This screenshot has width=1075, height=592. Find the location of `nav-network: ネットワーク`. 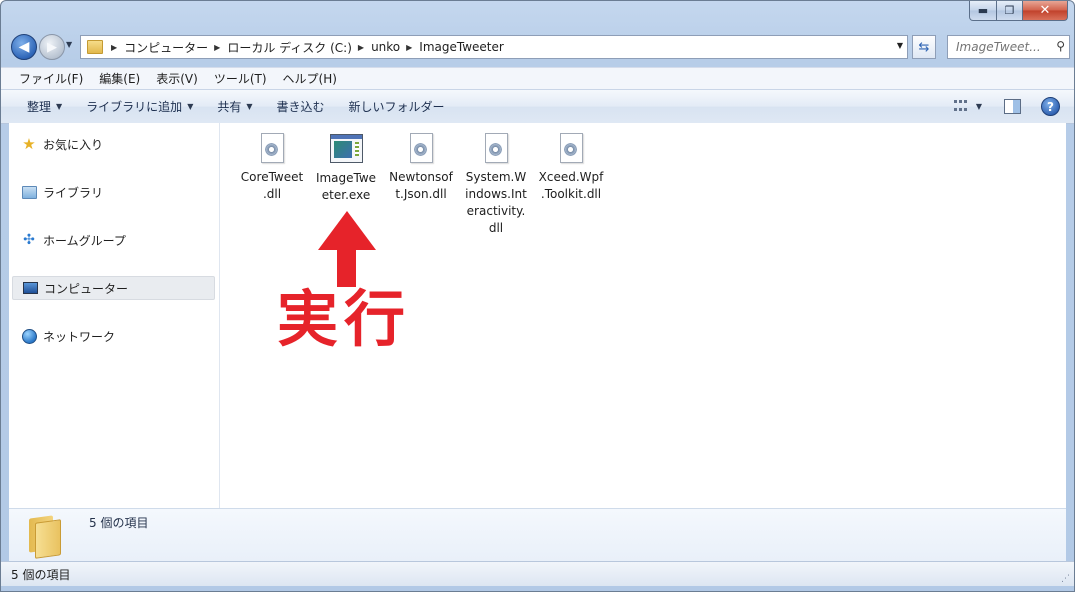

nav-network: ネットワーク is located at coordinates (119, 336).